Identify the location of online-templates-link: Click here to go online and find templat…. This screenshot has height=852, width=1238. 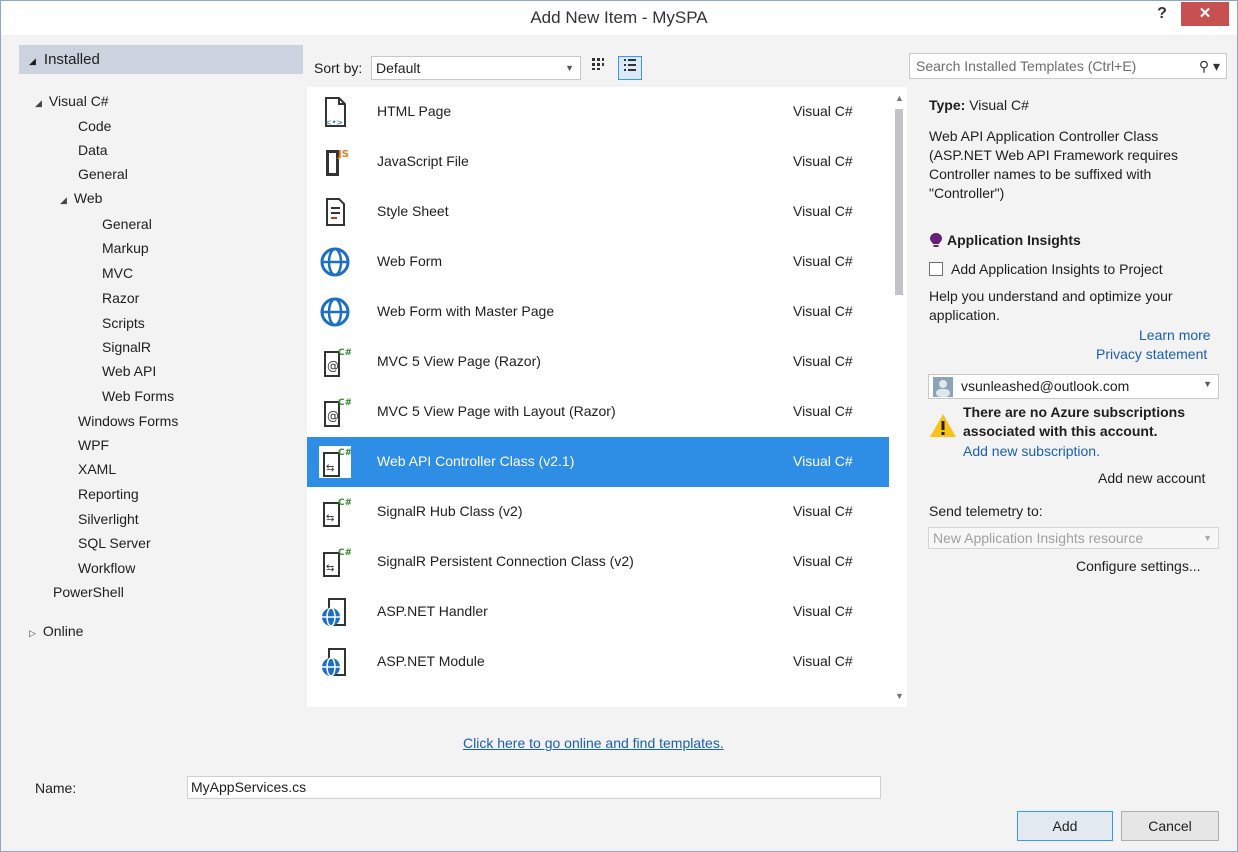
(593, 743).